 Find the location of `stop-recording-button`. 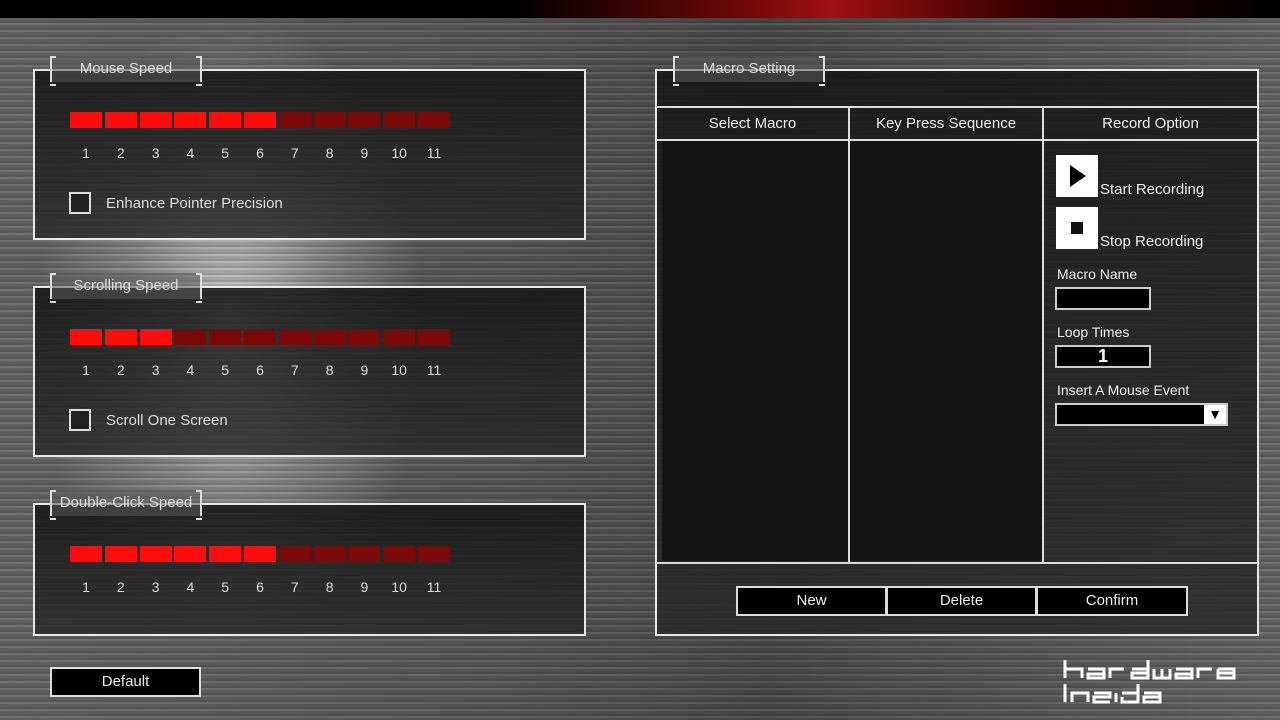

stop-recording-button is located at coordinates (1077, 228).